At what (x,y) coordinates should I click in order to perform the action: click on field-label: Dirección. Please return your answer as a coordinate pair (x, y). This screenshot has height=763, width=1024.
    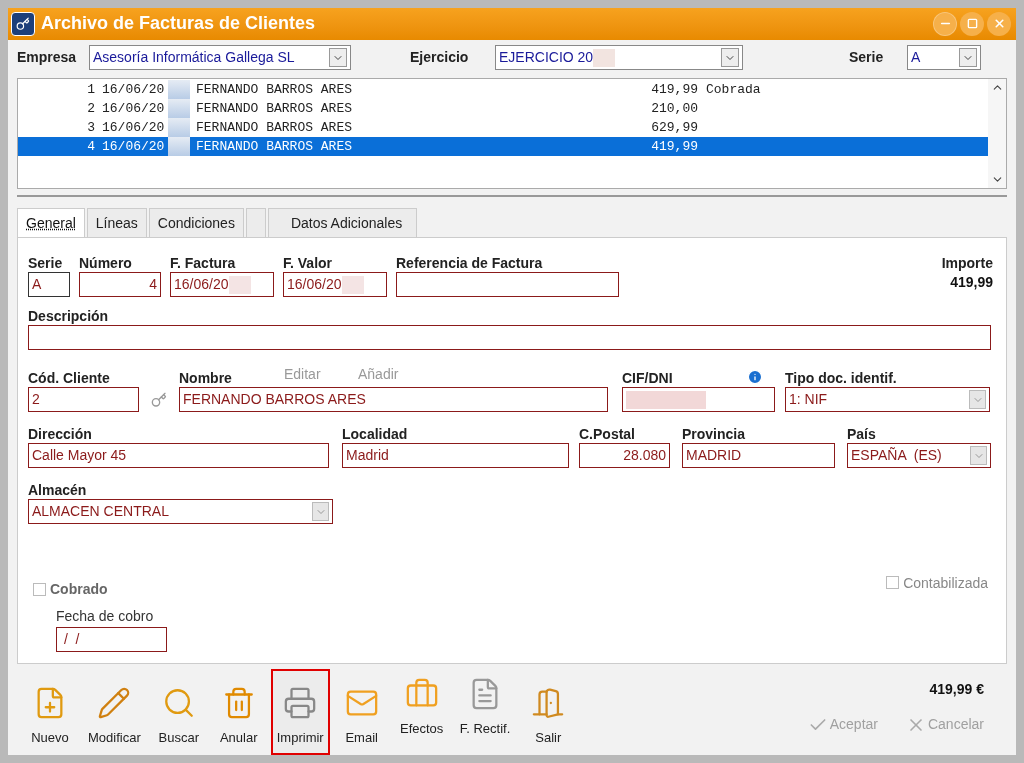
    Looking at the image, I should click on (60, 434).